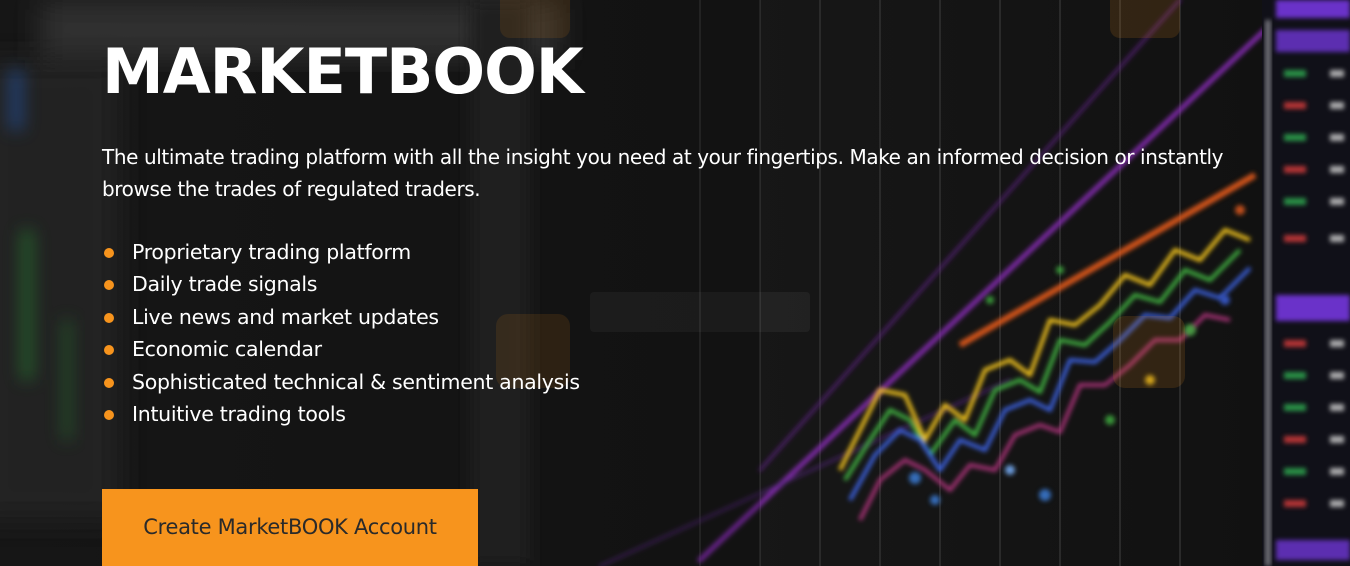  What do you see at coordinates (271, 252) in the screenshot?
I see `feature-label: Proprietary trading platform` at bounding box center [271, 252].